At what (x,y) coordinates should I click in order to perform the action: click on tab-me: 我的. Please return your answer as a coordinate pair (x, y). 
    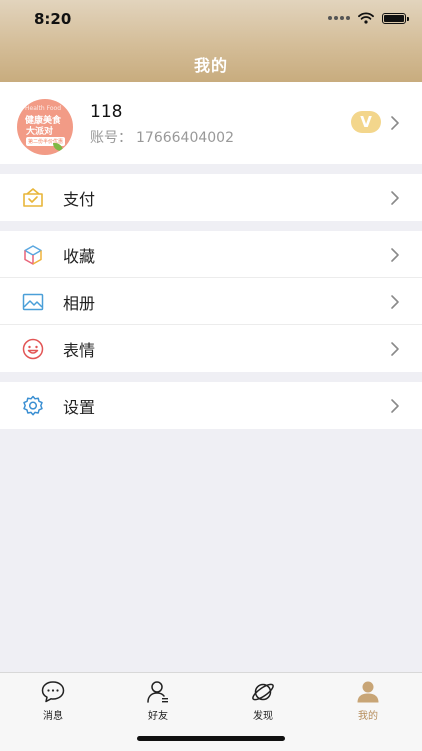
    Looking at the image, I should click on (368, 700).